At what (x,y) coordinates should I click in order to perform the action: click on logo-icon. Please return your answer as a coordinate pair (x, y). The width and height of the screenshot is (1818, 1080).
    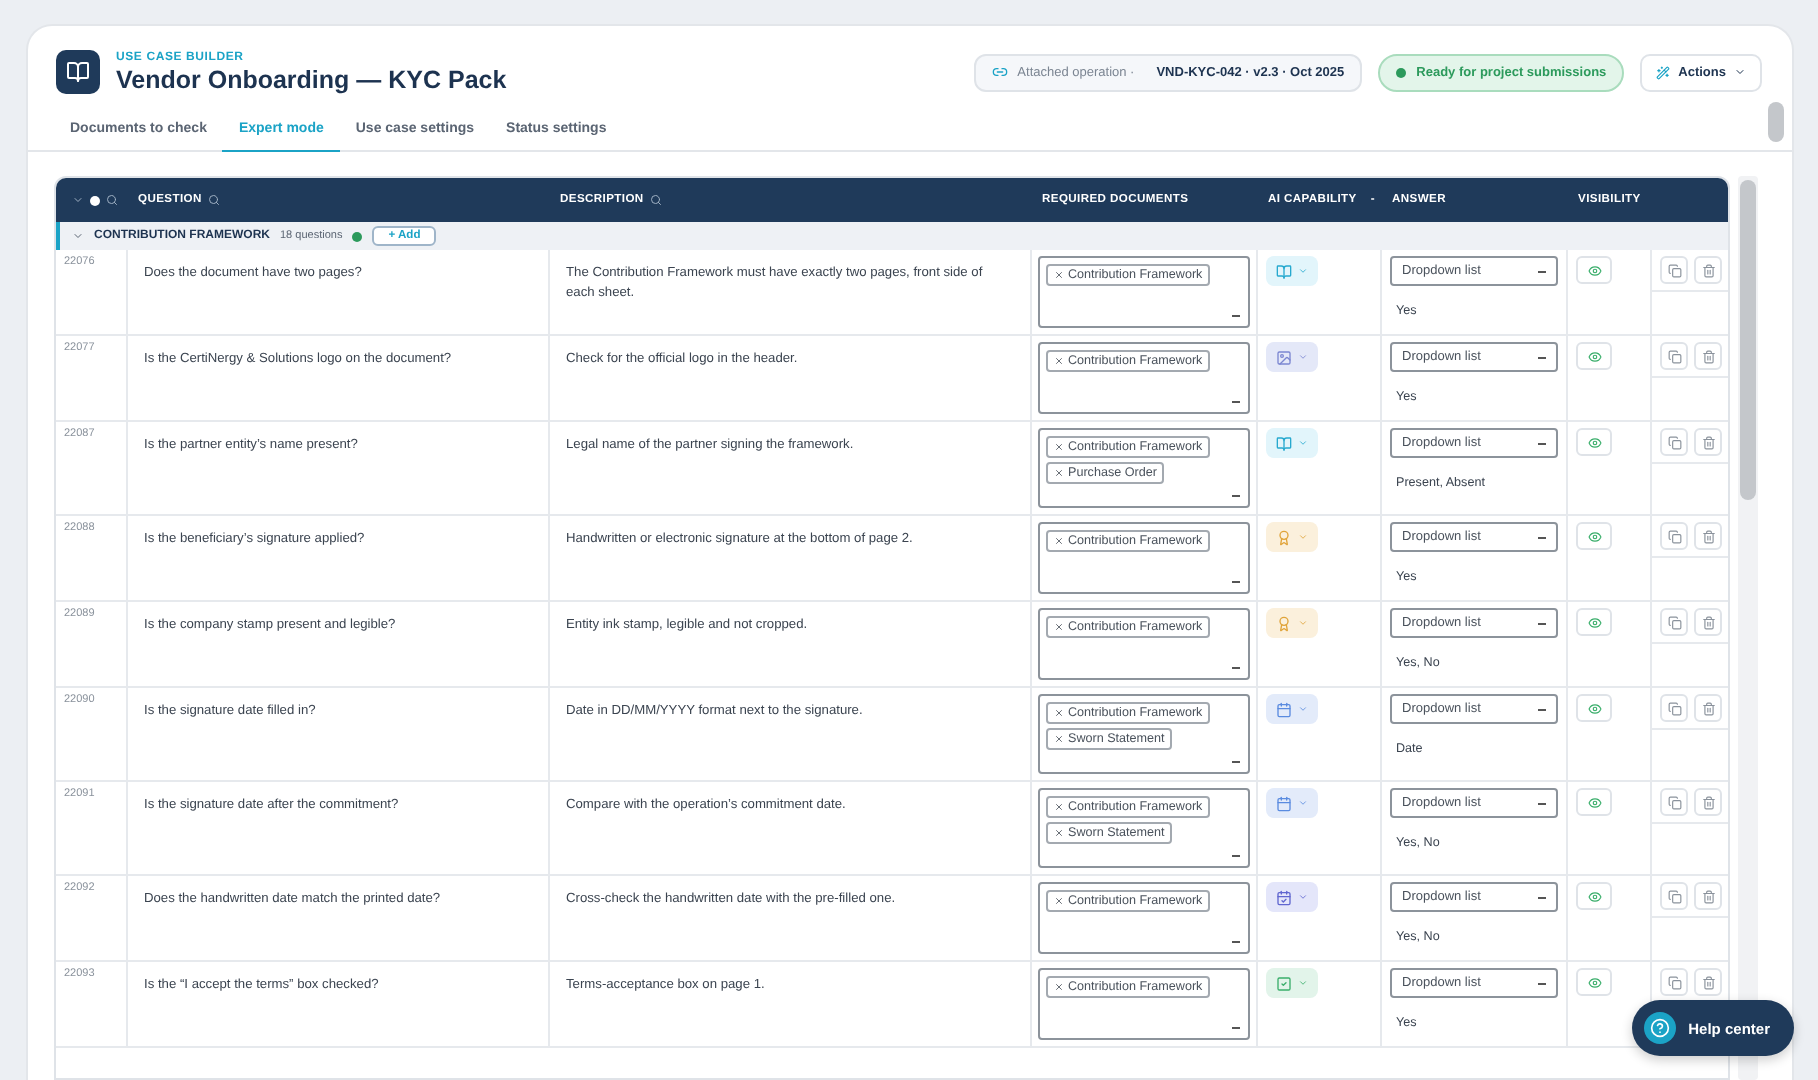
    Looking at the image, I should click on (78, 72).